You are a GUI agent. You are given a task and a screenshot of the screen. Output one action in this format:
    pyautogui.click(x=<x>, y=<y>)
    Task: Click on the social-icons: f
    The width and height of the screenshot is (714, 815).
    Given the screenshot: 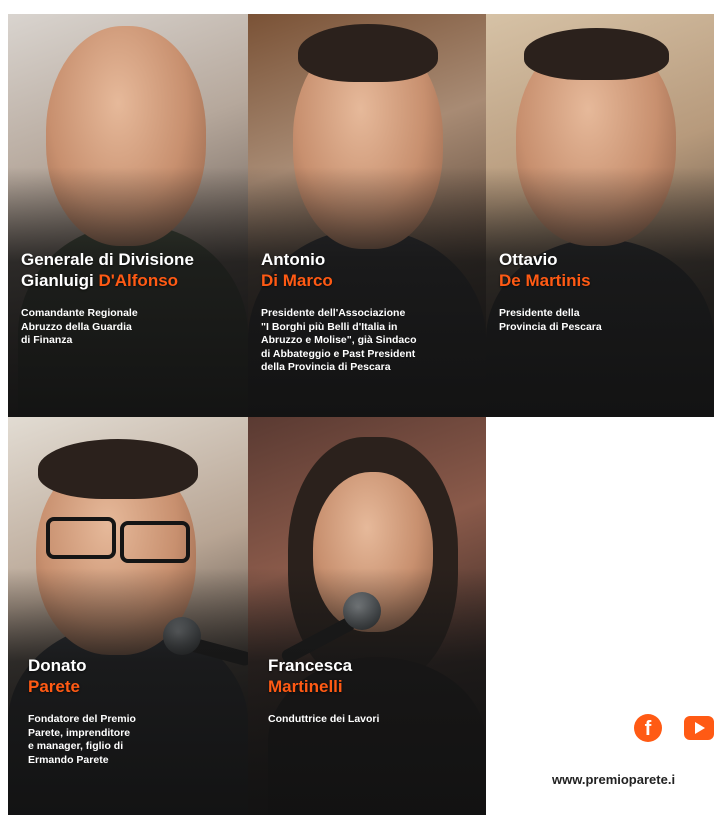 What is the action you would take?
    pyautogui.click(x=674, y=732)
    